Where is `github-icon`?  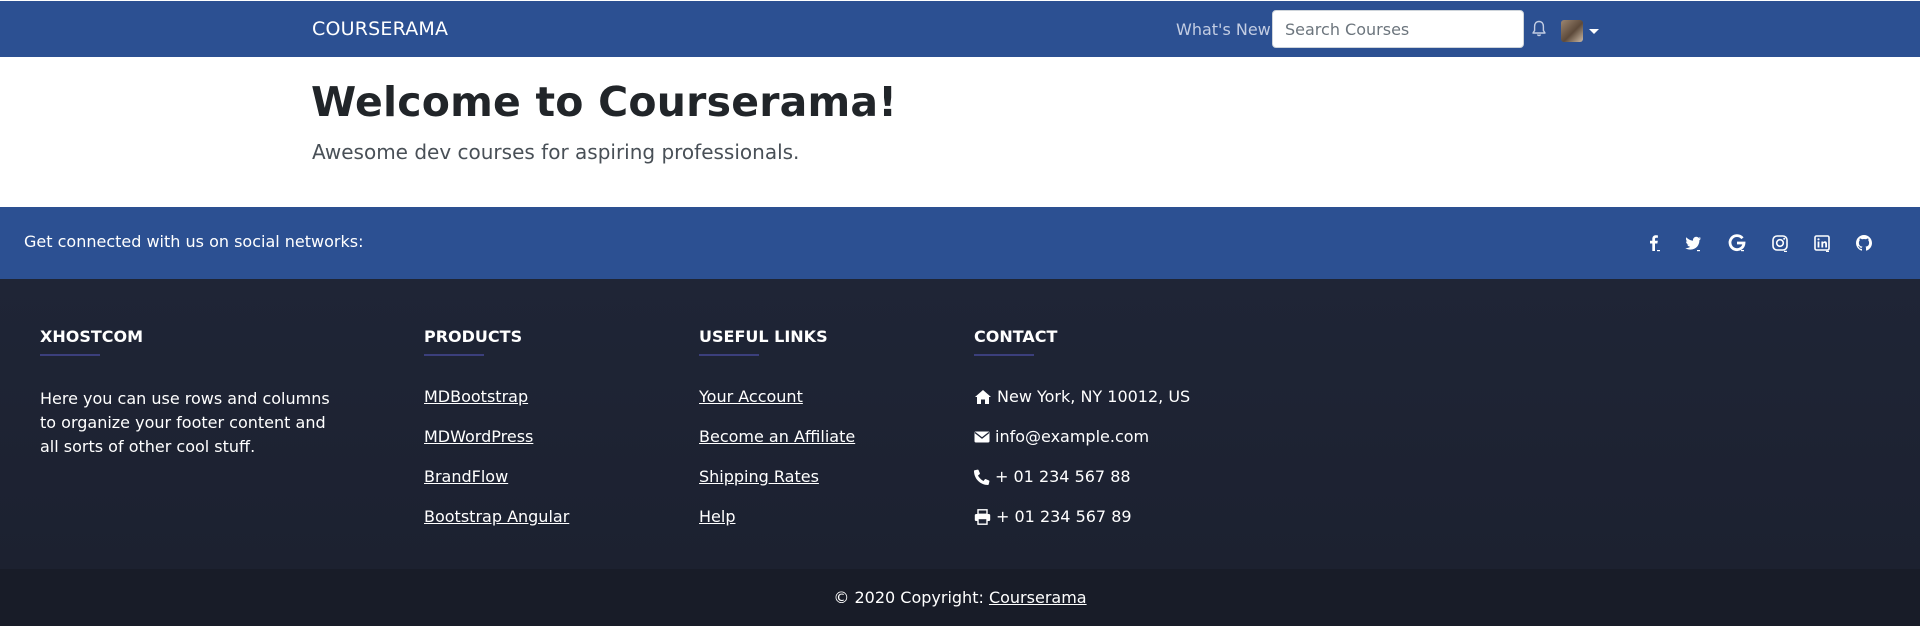
github-icon is located at coordinates (1864, 243).